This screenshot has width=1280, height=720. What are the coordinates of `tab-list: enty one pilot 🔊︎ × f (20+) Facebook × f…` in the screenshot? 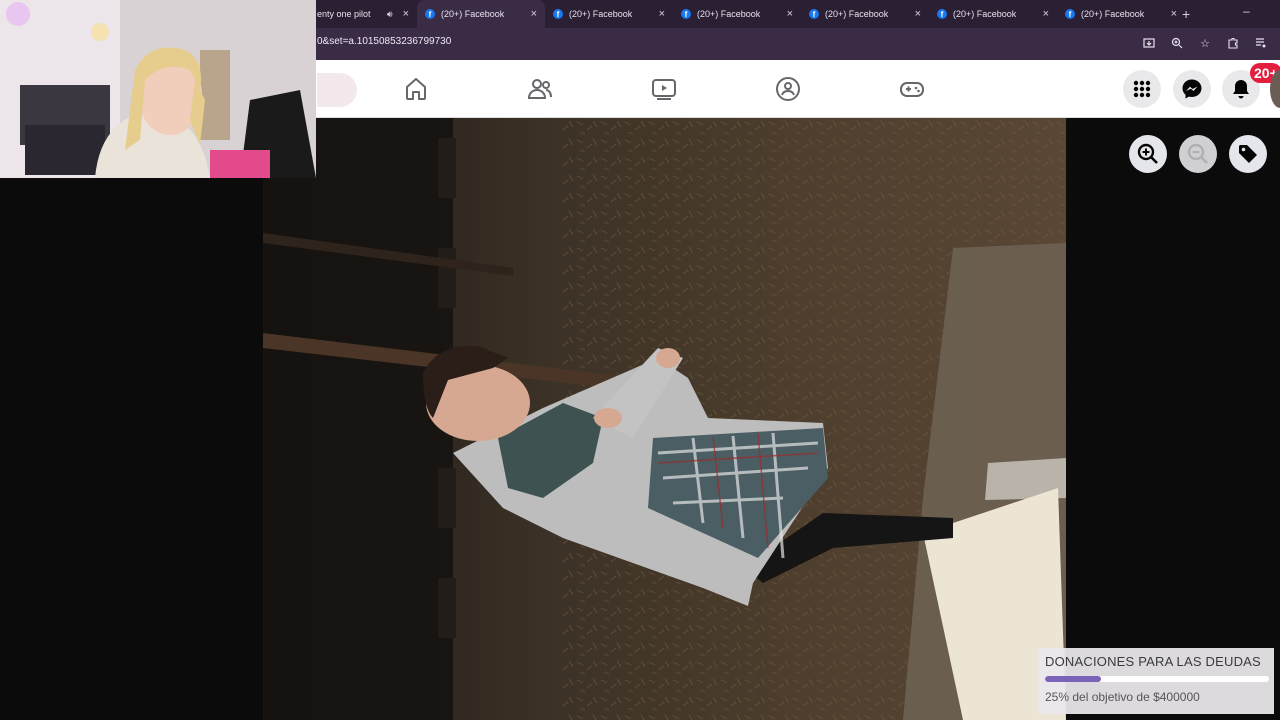 It's located at (751, 14).